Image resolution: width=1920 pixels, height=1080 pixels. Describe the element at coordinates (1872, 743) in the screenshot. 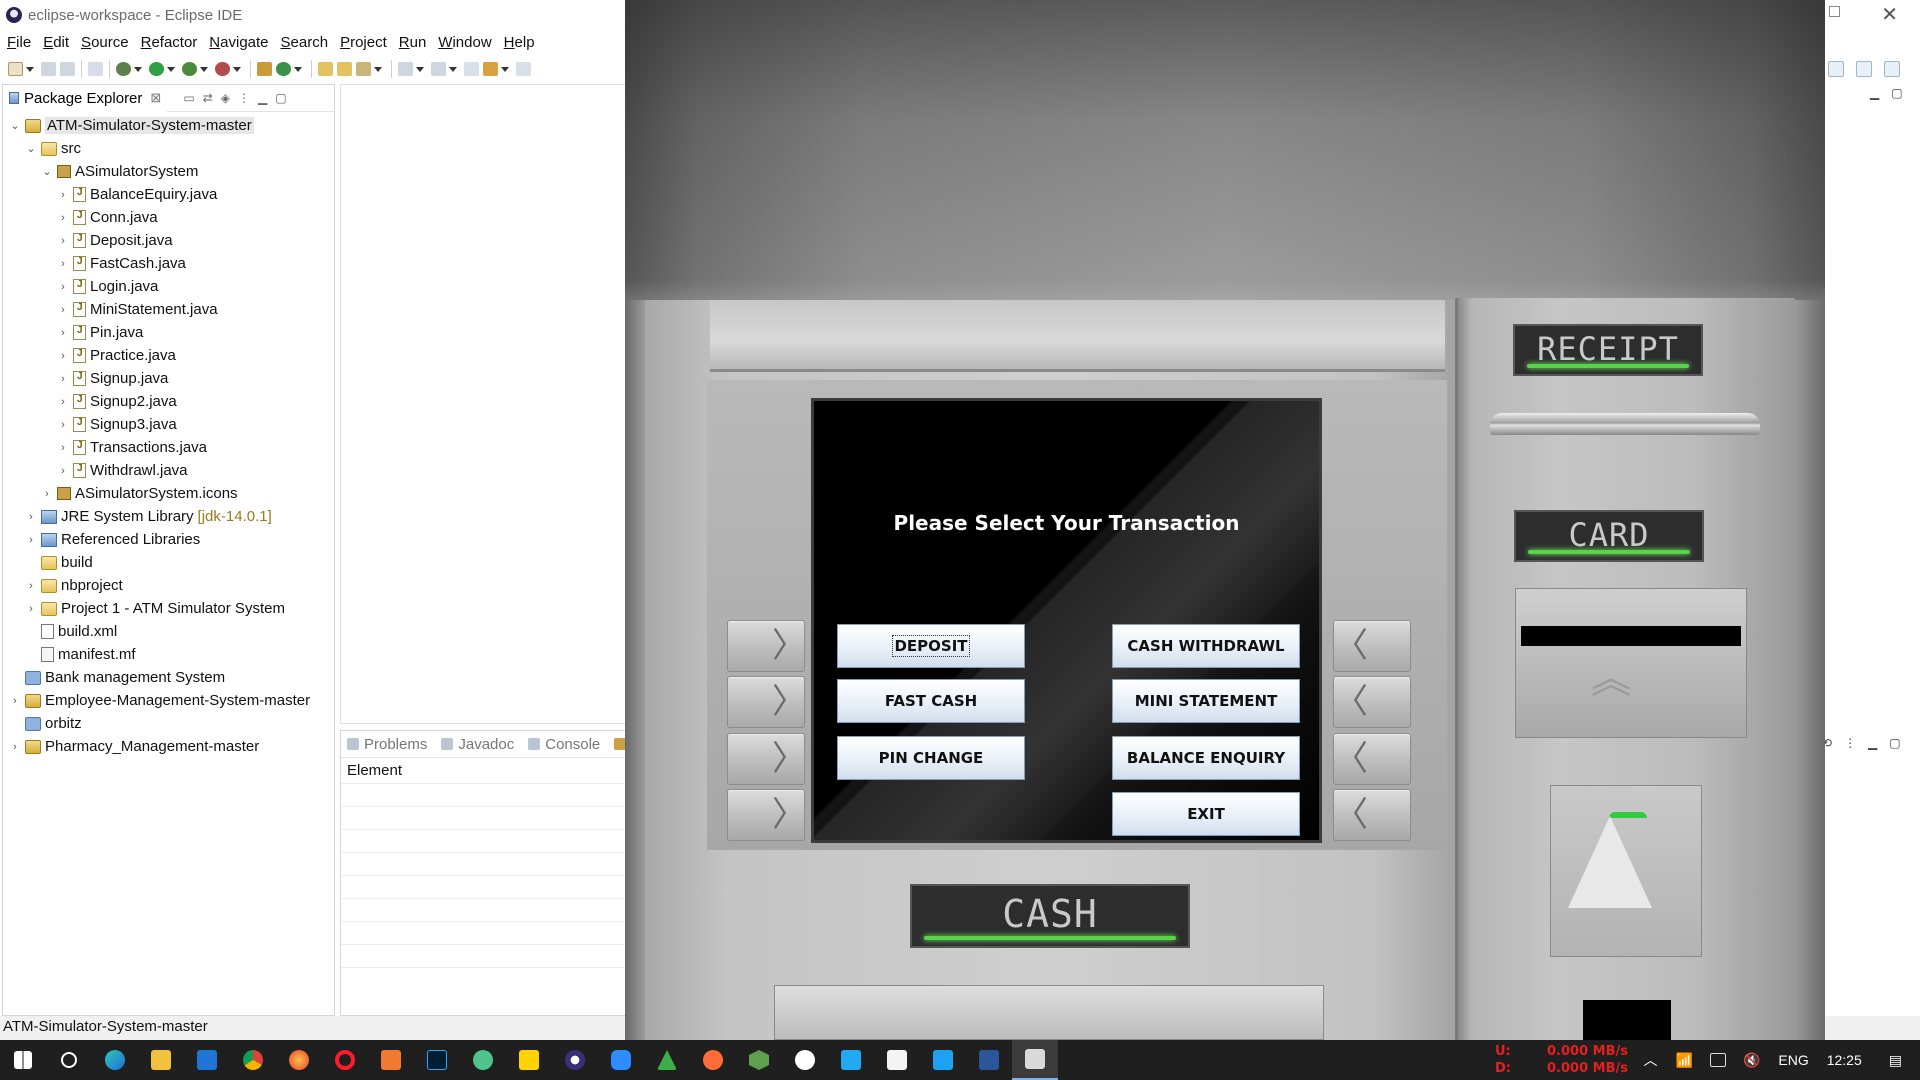

I see `minimize-icon: ▁` at that location.